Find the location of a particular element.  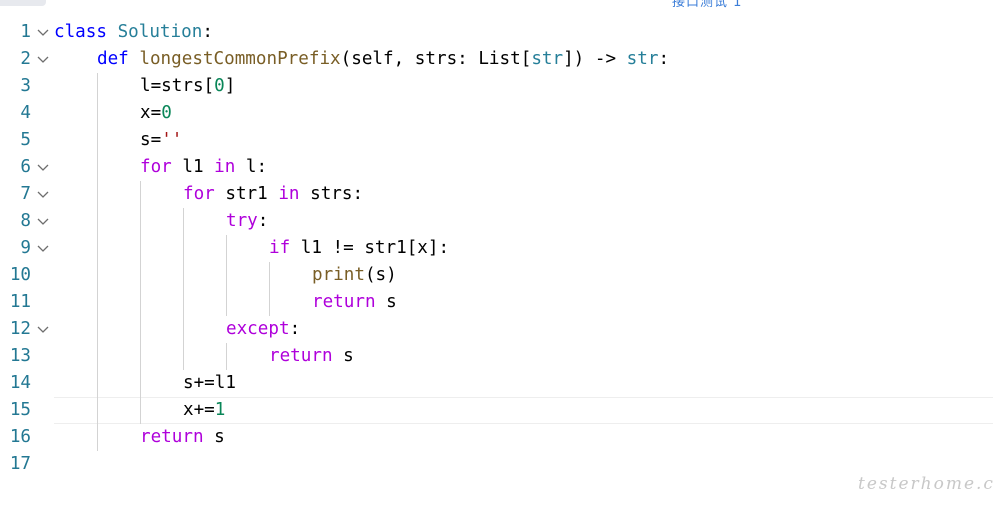

code-token: Solution is located at coordinates (160, 32).